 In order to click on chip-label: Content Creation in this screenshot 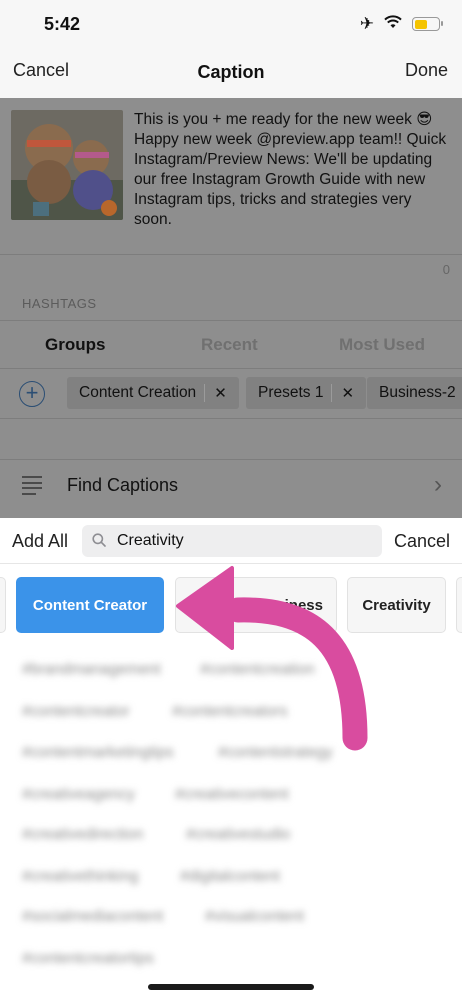, I will do `click(138, 392)`.